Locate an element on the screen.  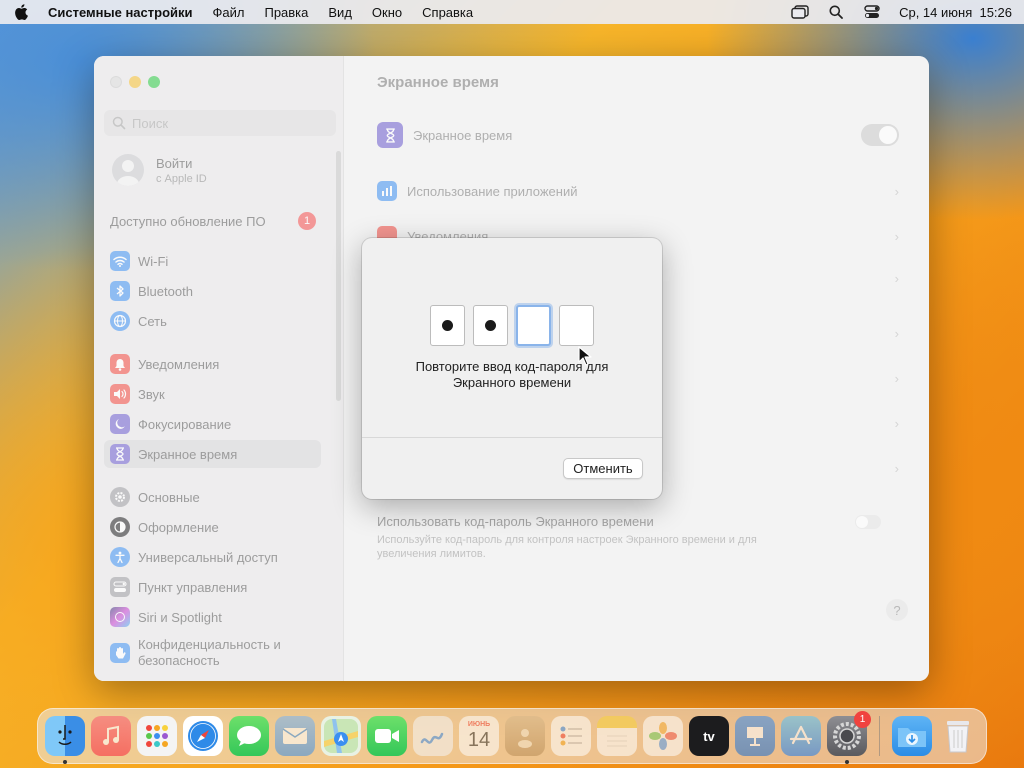
contacts-icon is located at coordinates (525, 736).